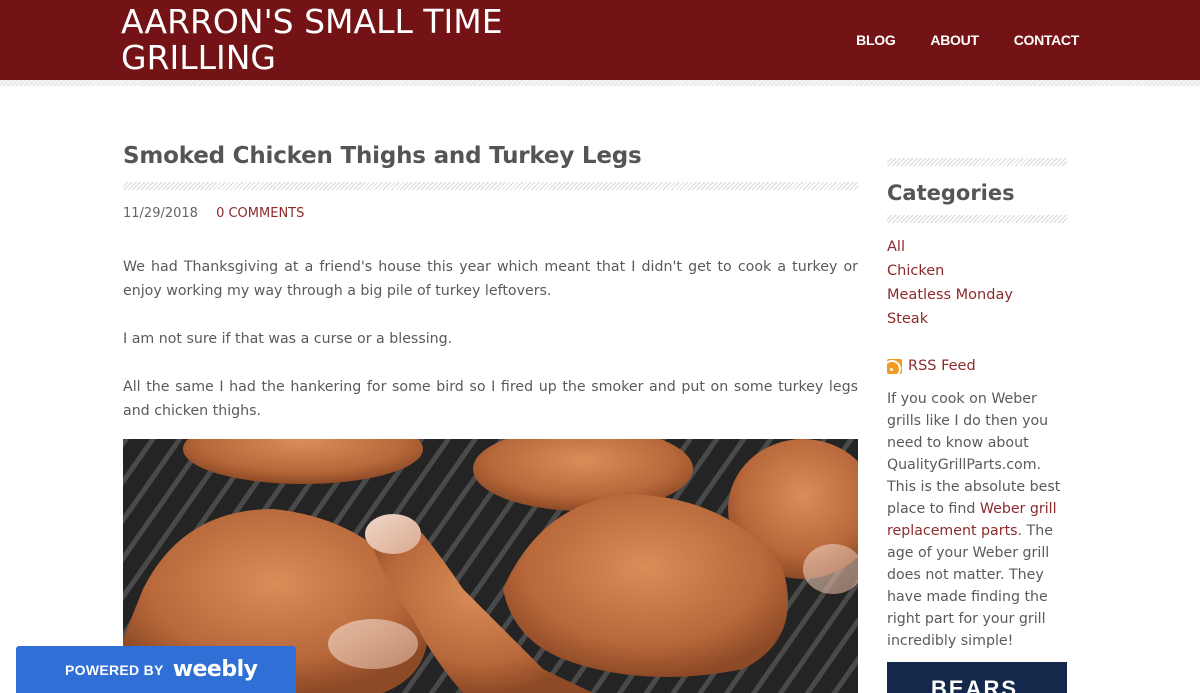  Describe the element at coordinates (490, 186) in the screenshot. I see `post-title-divider` at that location.